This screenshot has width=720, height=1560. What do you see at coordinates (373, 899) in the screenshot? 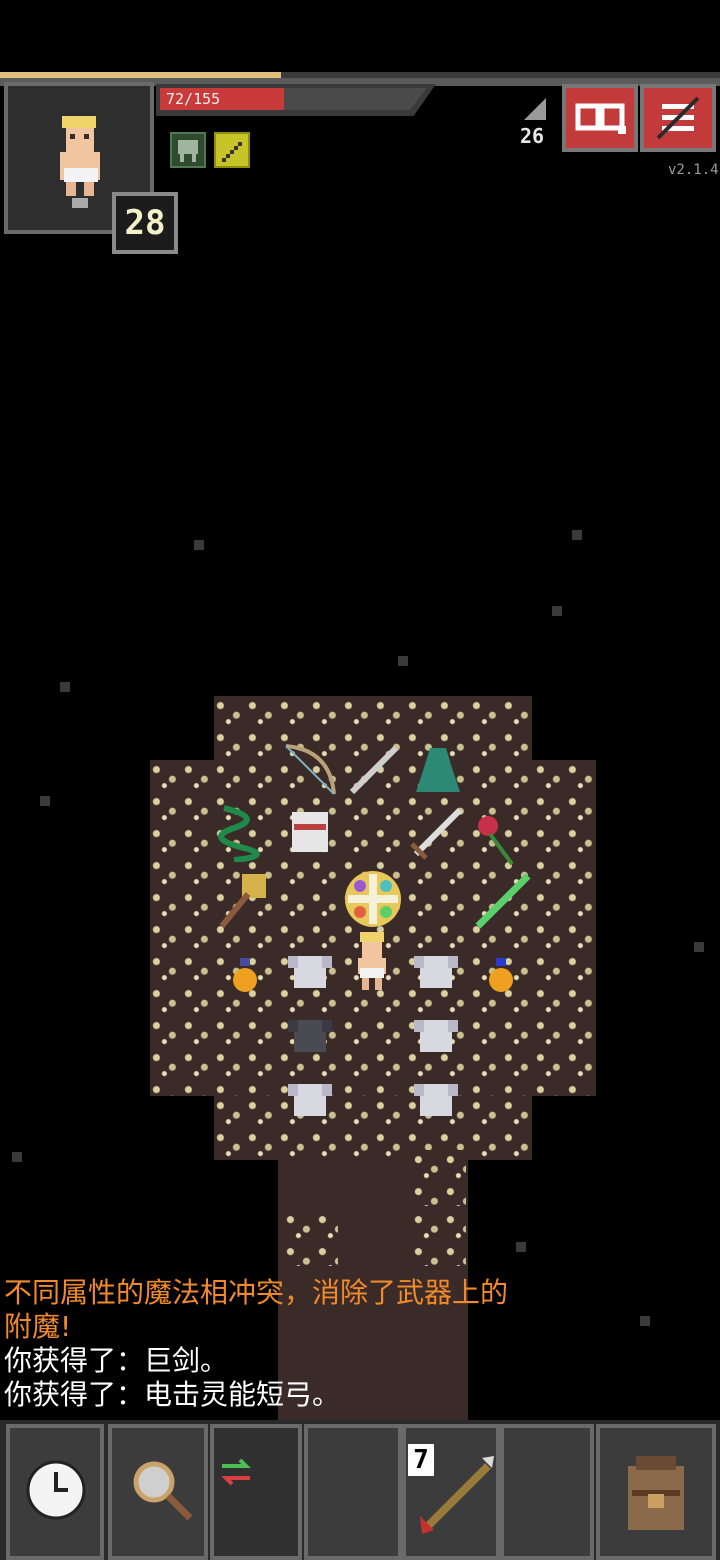
I see `amulet-item` at bounding box center [373, 899].